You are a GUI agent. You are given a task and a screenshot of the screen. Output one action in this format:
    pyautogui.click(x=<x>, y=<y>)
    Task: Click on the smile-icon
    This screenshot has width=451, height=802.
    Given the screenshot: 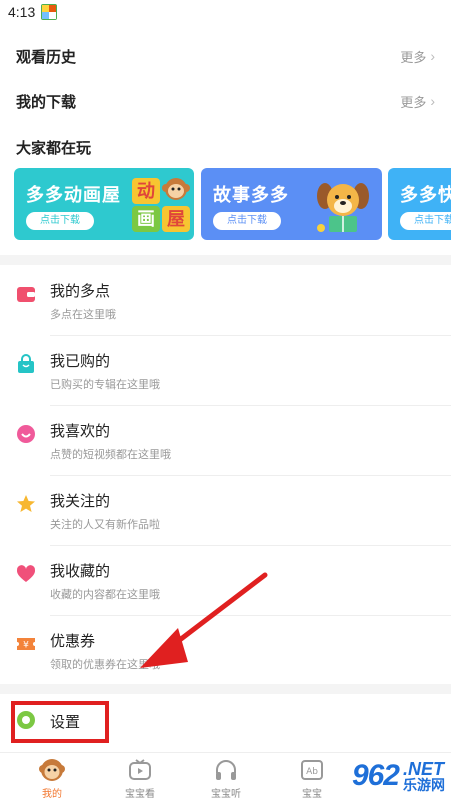 What is the action you would take?
    pyautogui.click(x=26, y=434)
    